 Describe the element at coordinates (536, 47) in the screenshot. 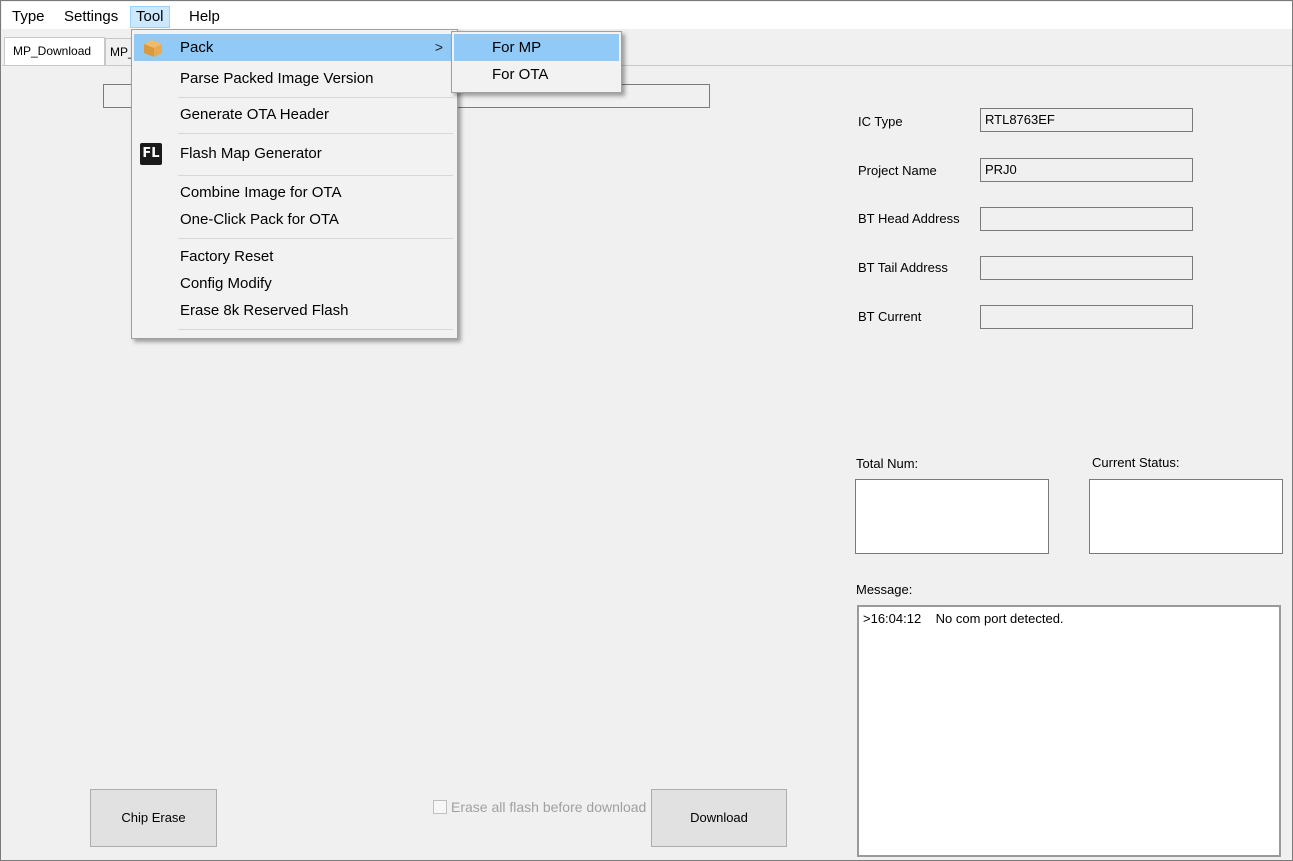

I see `submenu-item-for-mp: For MP` at that location.